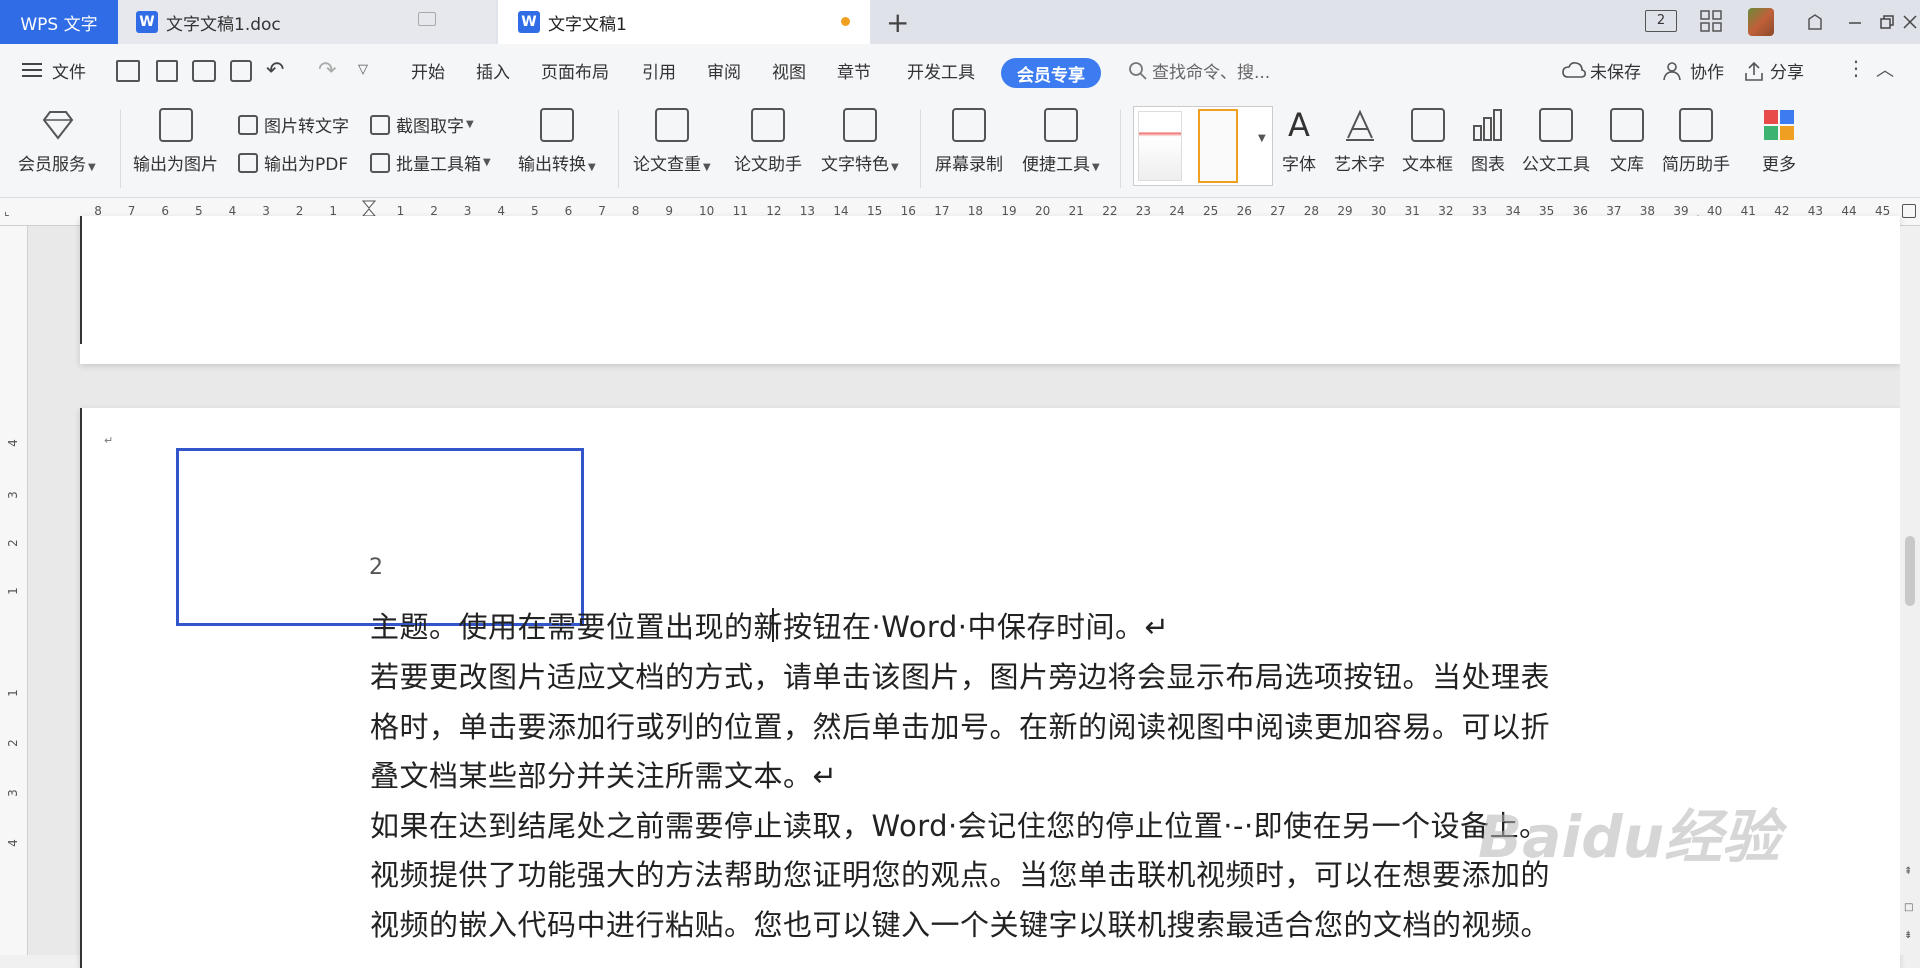  I want to click on vertical-ruler-number: 3, so click(12, 793).